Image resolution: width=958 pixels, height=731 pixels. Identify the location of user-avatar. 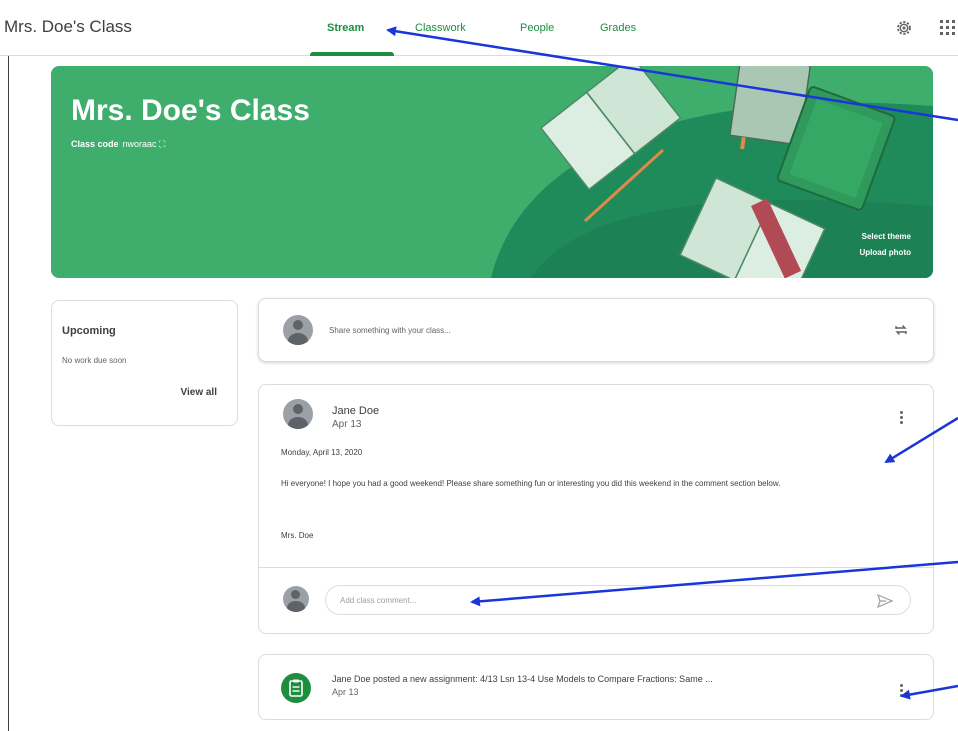
(298, 330).